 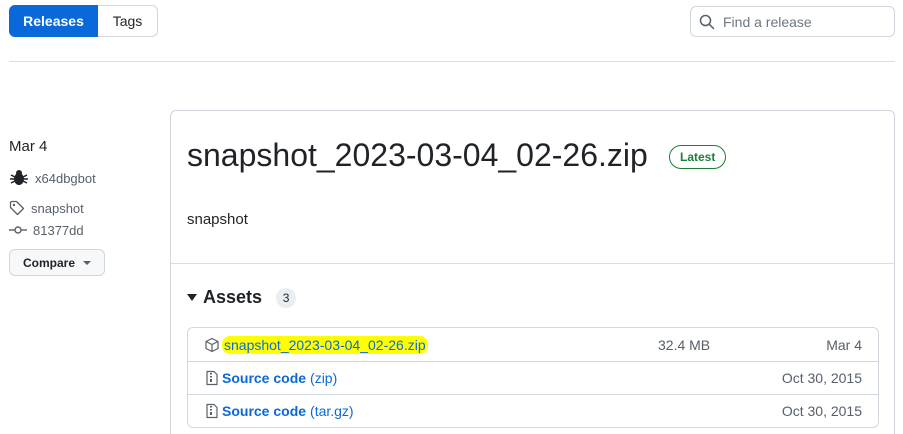 What do you see at coordinates (212, 344) in the screenshot?
I see `package-icon` at bounding box center [212, 344].